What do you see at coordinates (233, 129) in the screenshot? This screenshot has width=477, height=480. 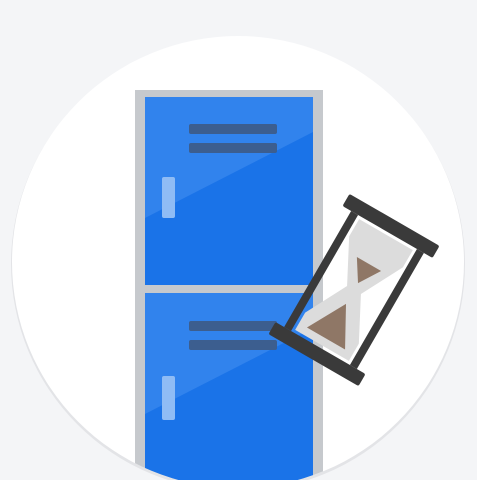 I see `locker-upper-vent-top` at bounding box center [233, 129].